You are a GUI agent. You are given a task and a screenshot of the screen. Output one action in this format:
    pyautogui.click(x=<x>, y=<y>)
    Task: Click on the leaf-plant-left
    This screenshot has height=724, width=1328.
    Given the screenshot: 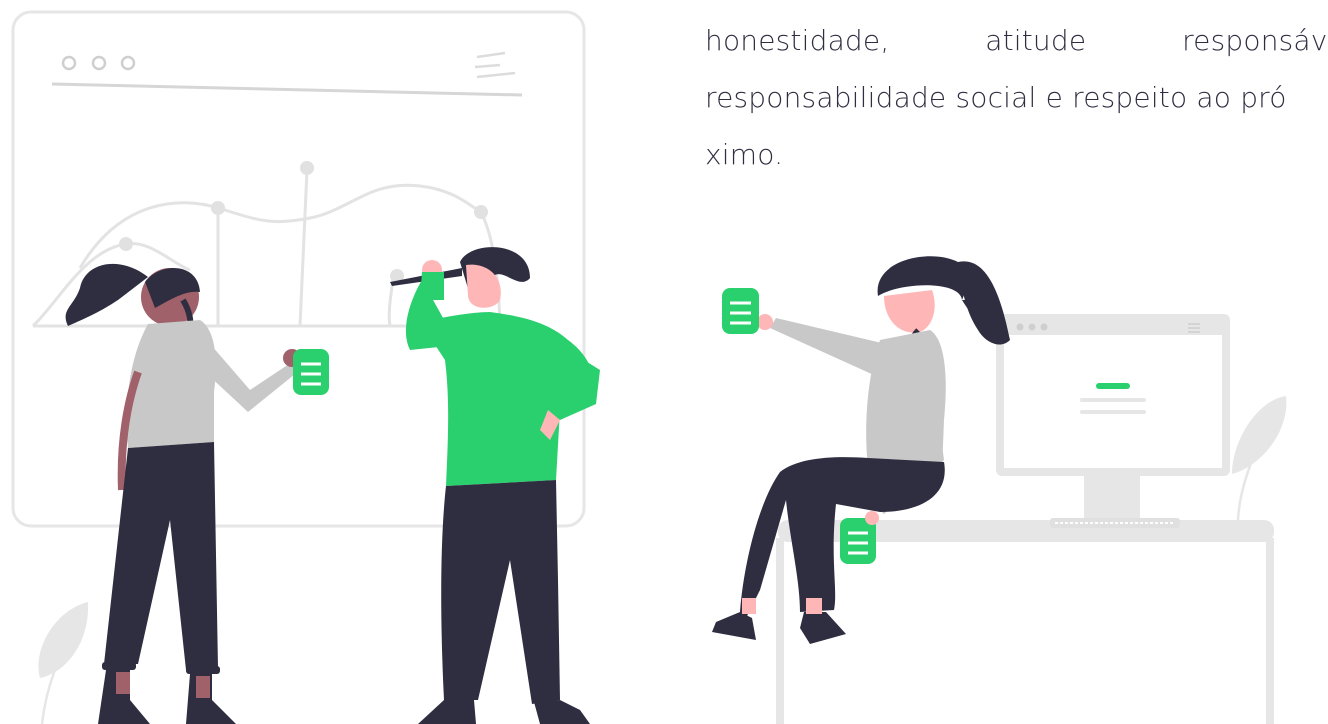 What is the action you would take?
    pyautogui.click(x=63, y=663)
    